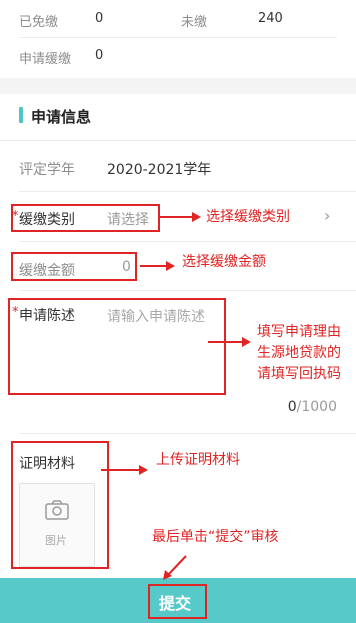  I want to click on annotation-select-amount: 选择缓缴金额, so click(224, 262).